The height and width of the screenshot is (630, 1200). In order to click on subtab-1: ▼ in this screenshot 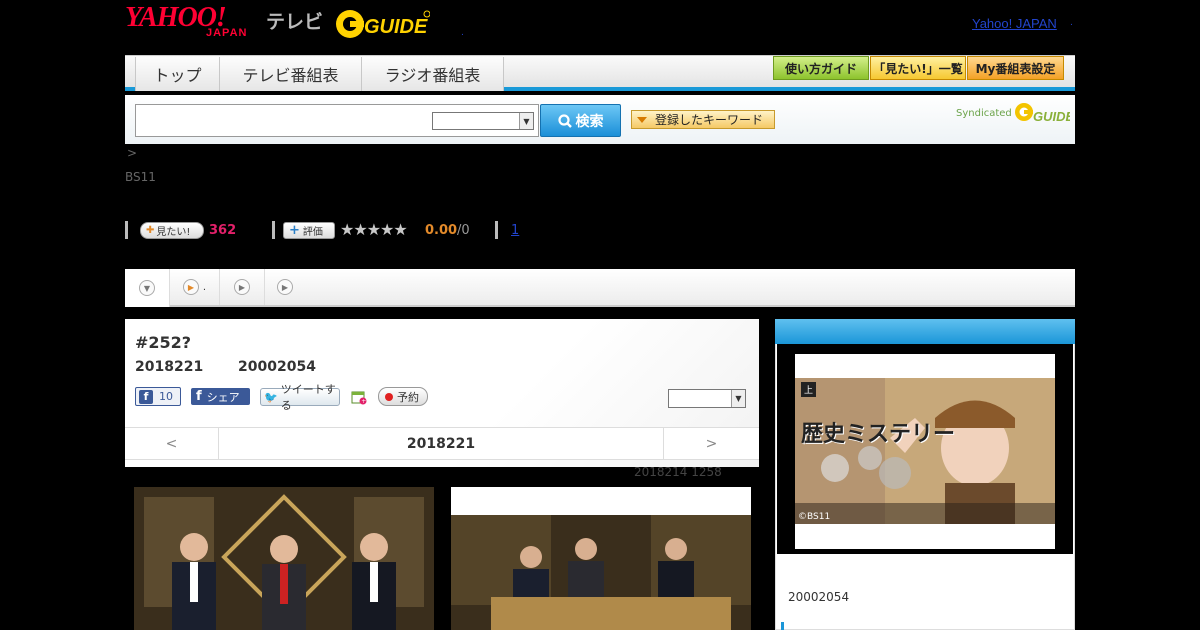, I will do `click(147, 288)`.